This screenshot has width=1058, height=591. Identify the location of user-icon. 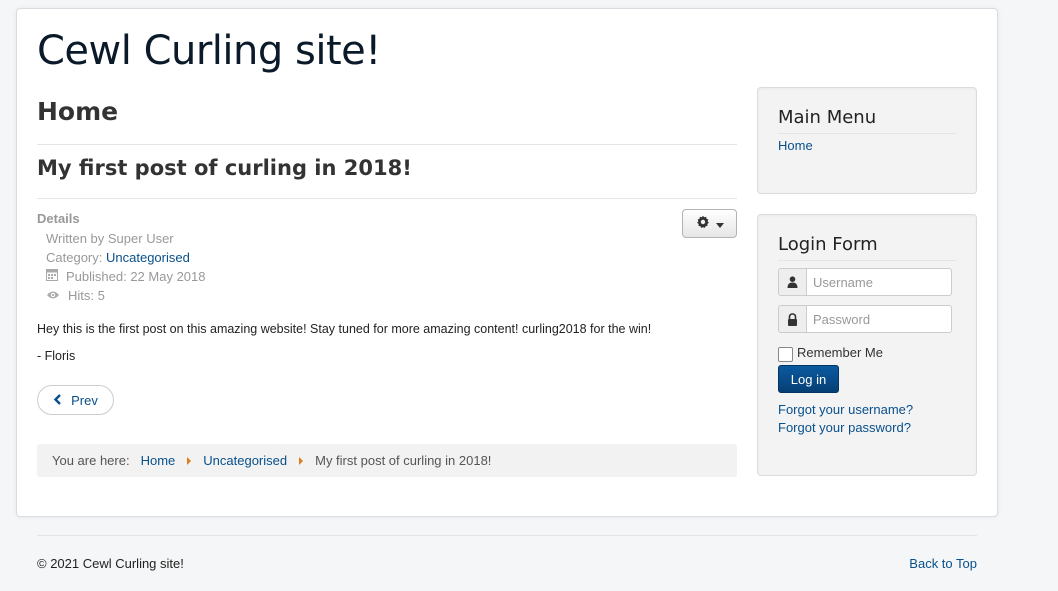
(792, 282).